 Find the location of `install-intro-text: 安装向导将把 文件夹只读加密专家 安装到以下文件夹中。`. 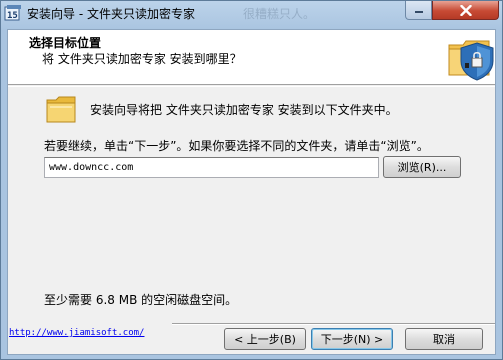

install-intro-text: 安装向导将把 文件夹只读加密专家 安装到以下文件夹中。 is located at coordinates (244, 110).